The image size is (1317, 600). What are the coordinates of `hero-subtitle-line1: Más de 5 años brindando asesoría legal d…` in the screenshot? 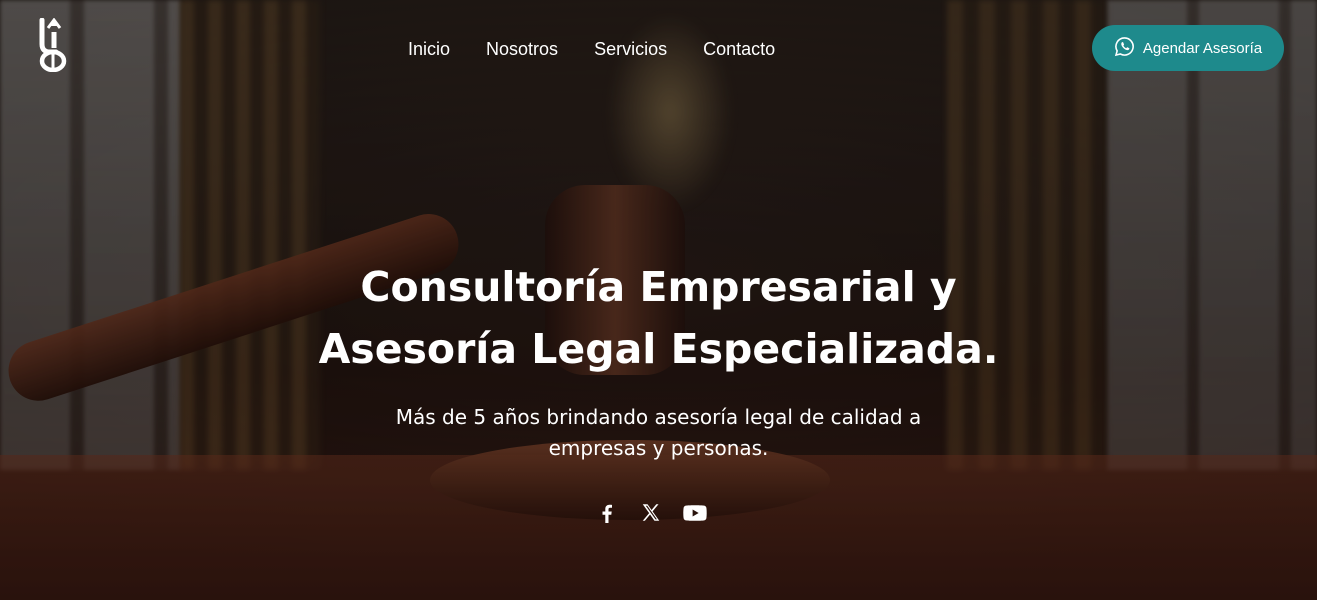 It's located at (658, 417).